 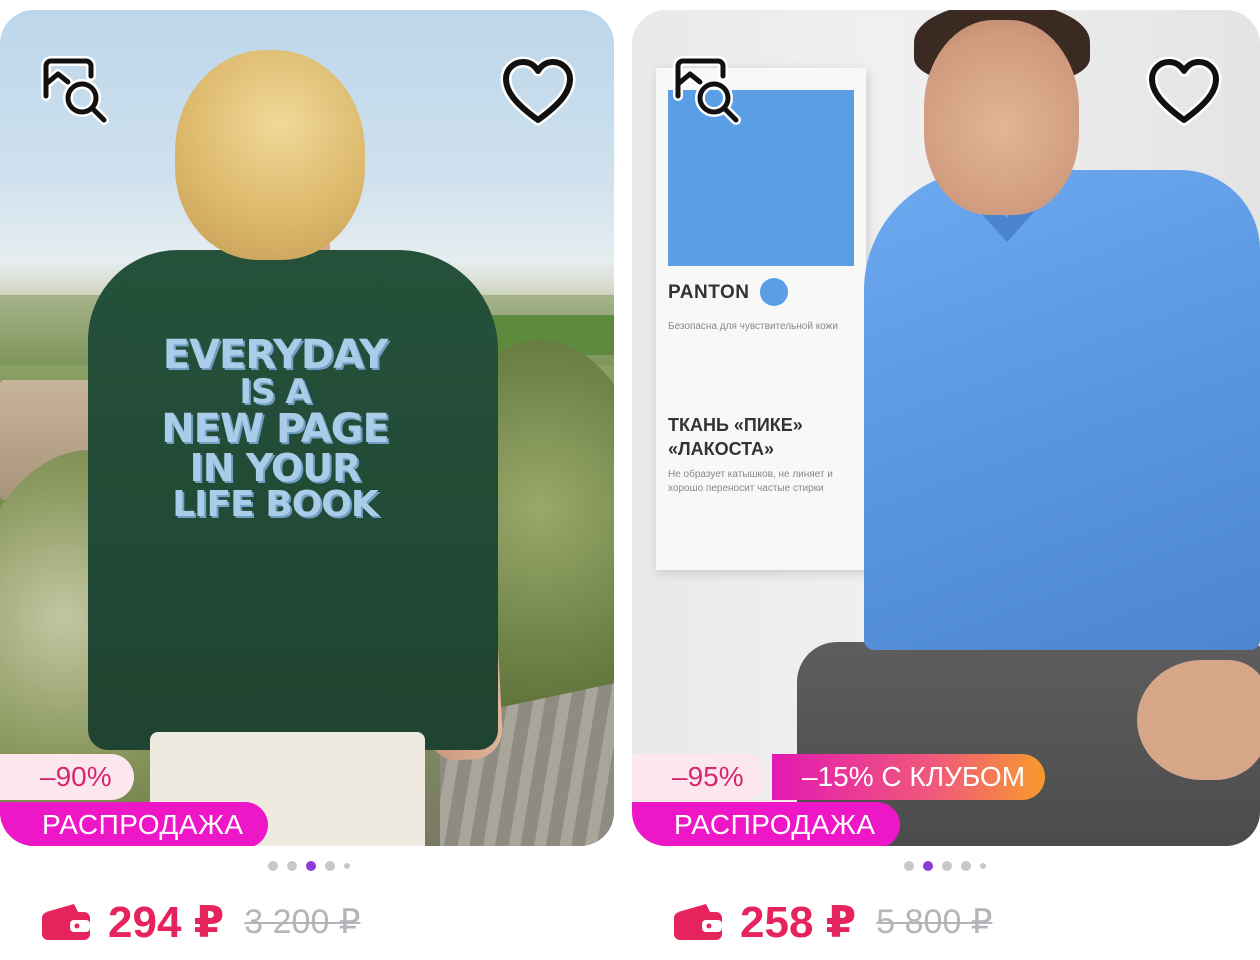 I want to click on swatch-label: PANTON, so click(x=709, y=292).